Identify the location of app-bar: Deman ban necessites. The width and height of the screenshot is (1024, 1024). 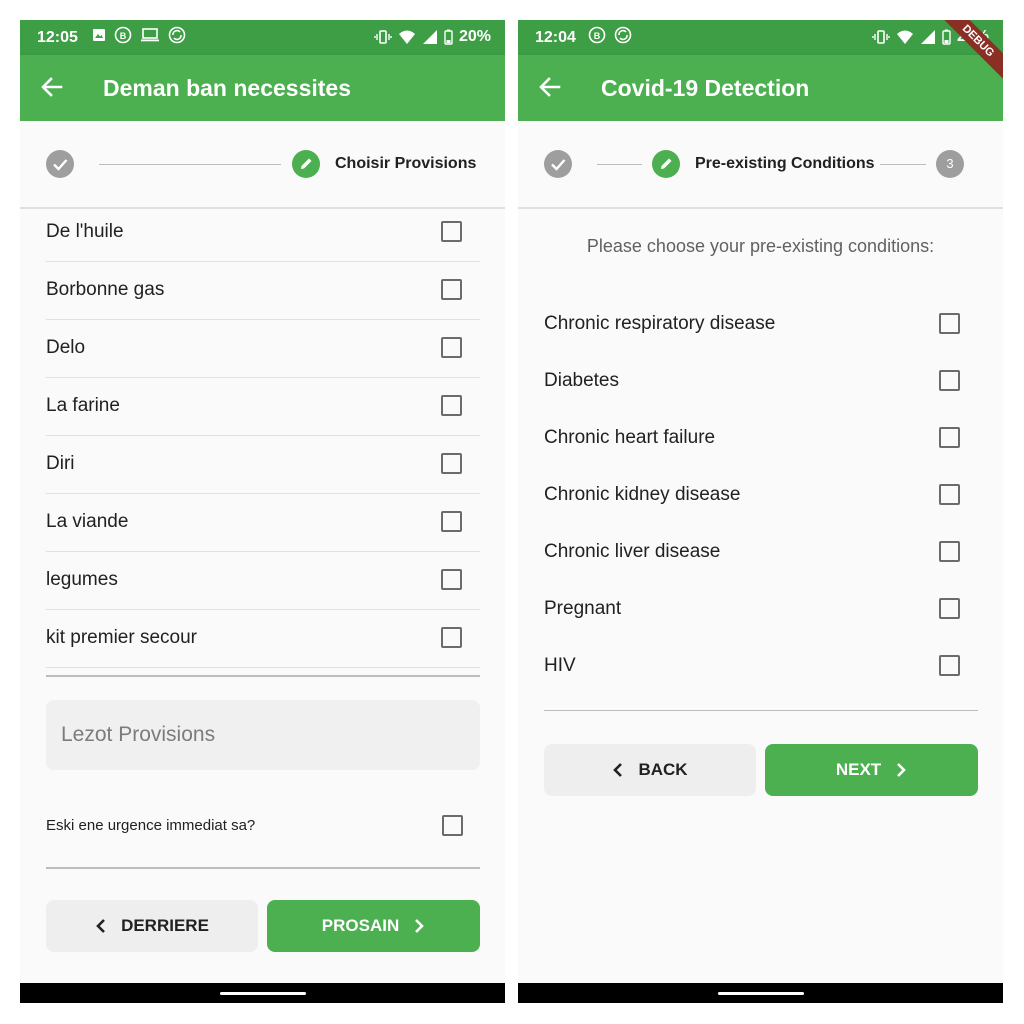
(262, 88).